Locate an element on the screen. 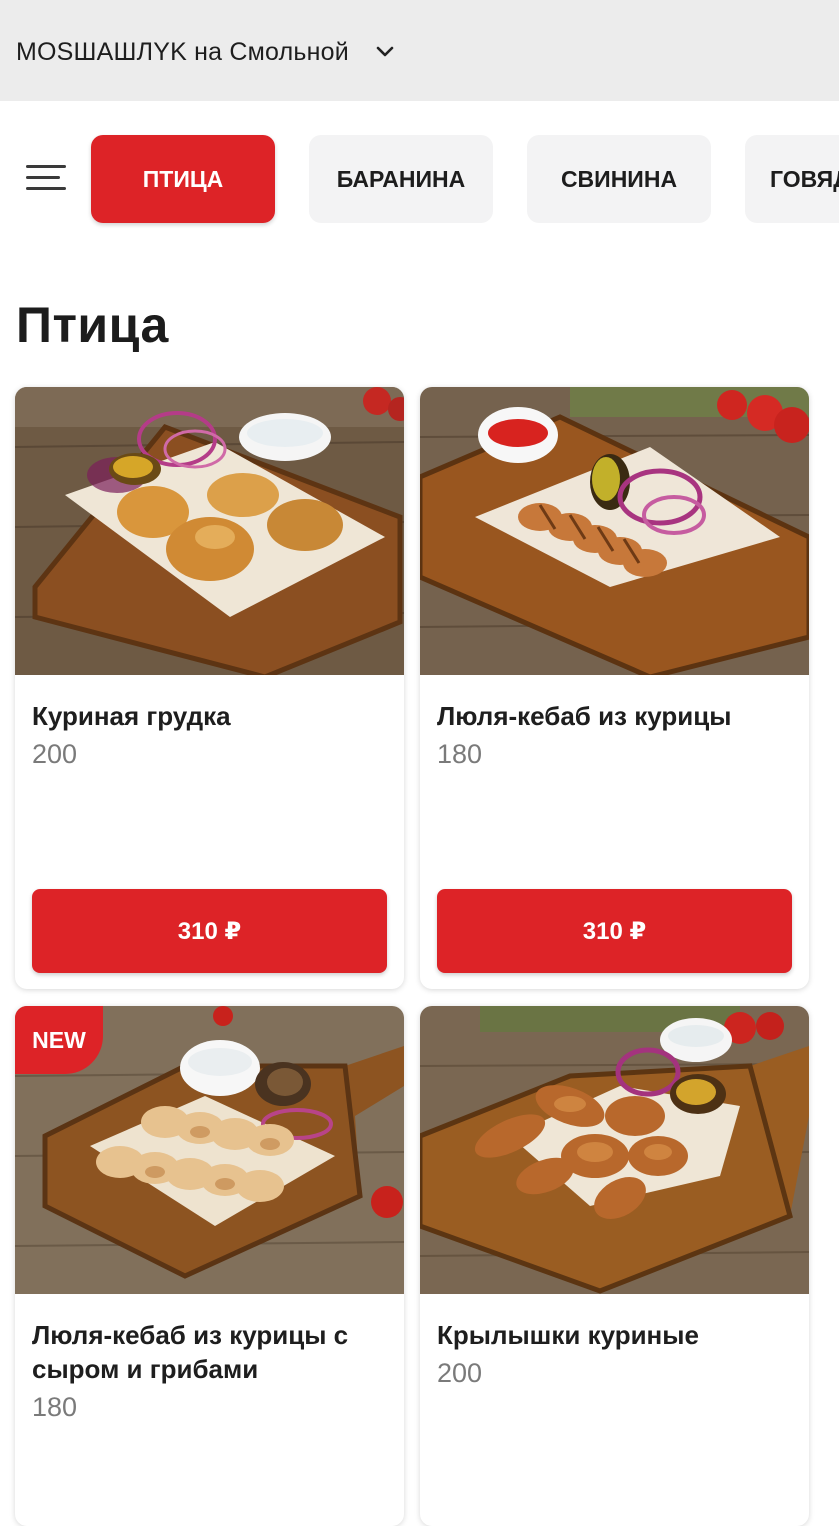  restaurant-selector: MOSШАШЛYK на Смольной is located at coordinates (205, 52).